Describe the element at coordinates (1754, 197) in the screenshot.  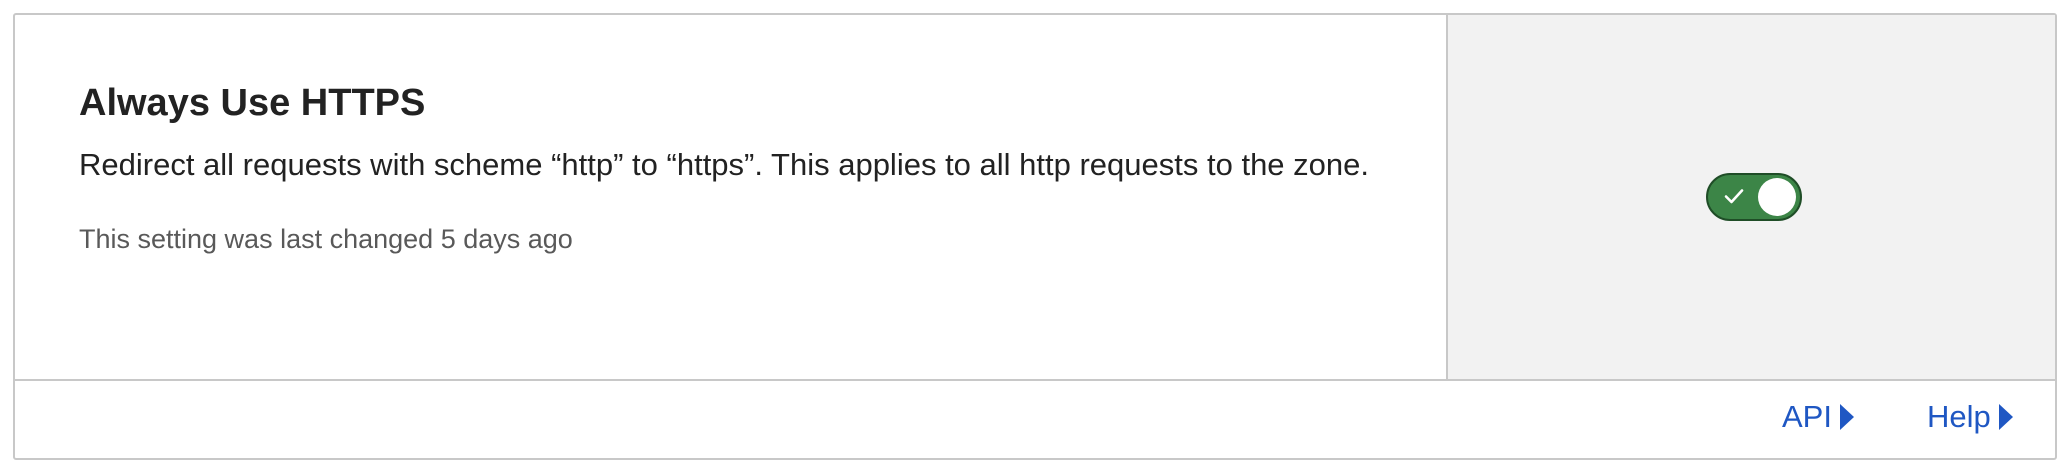
I see `always-use-https-toggle` at that location.